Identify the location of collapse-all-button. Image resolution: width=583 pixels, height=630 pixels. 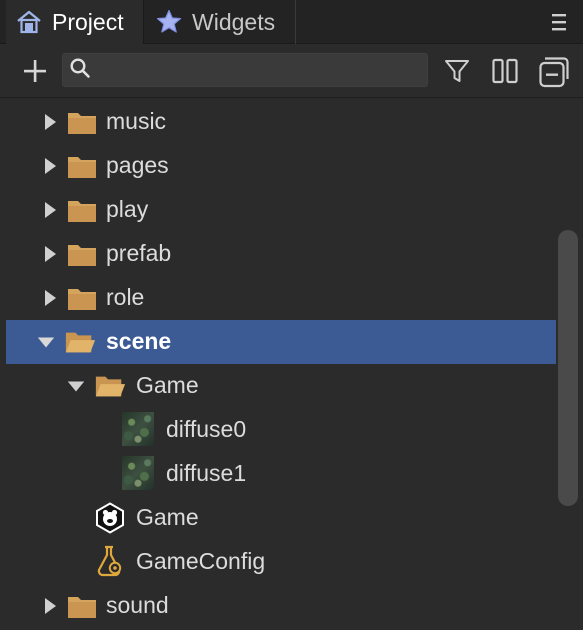
(554, 72).